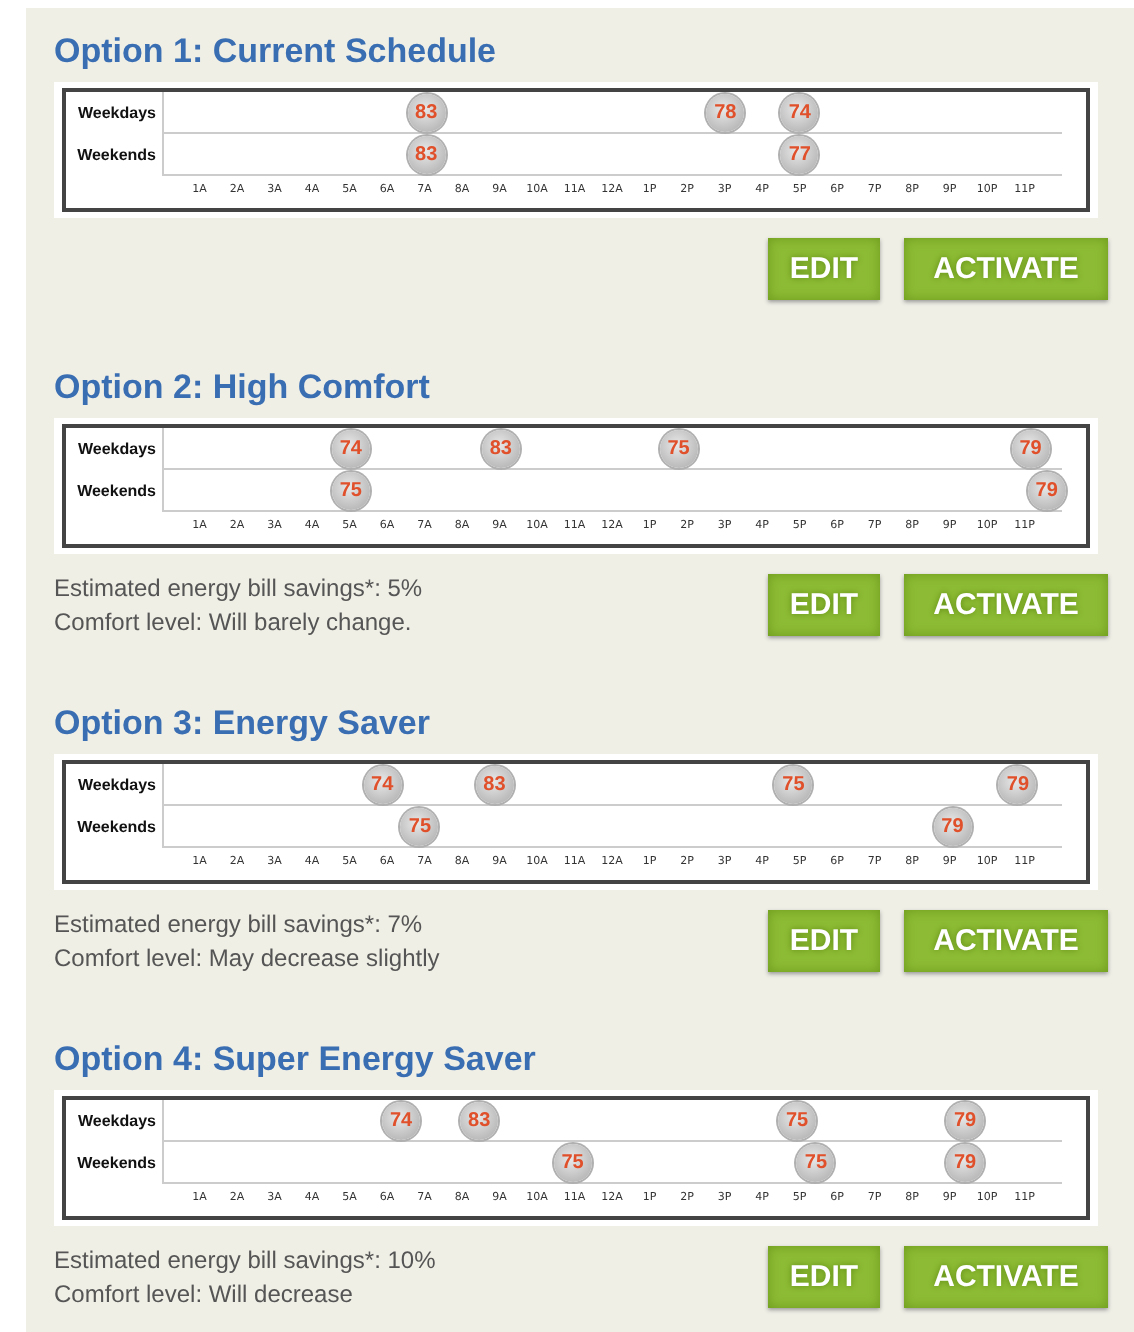 The height and width of the screenshot is (1332, 1134). I want to click on savings-text: Estimated energy bill savings*: 5%, so click(238, 589).